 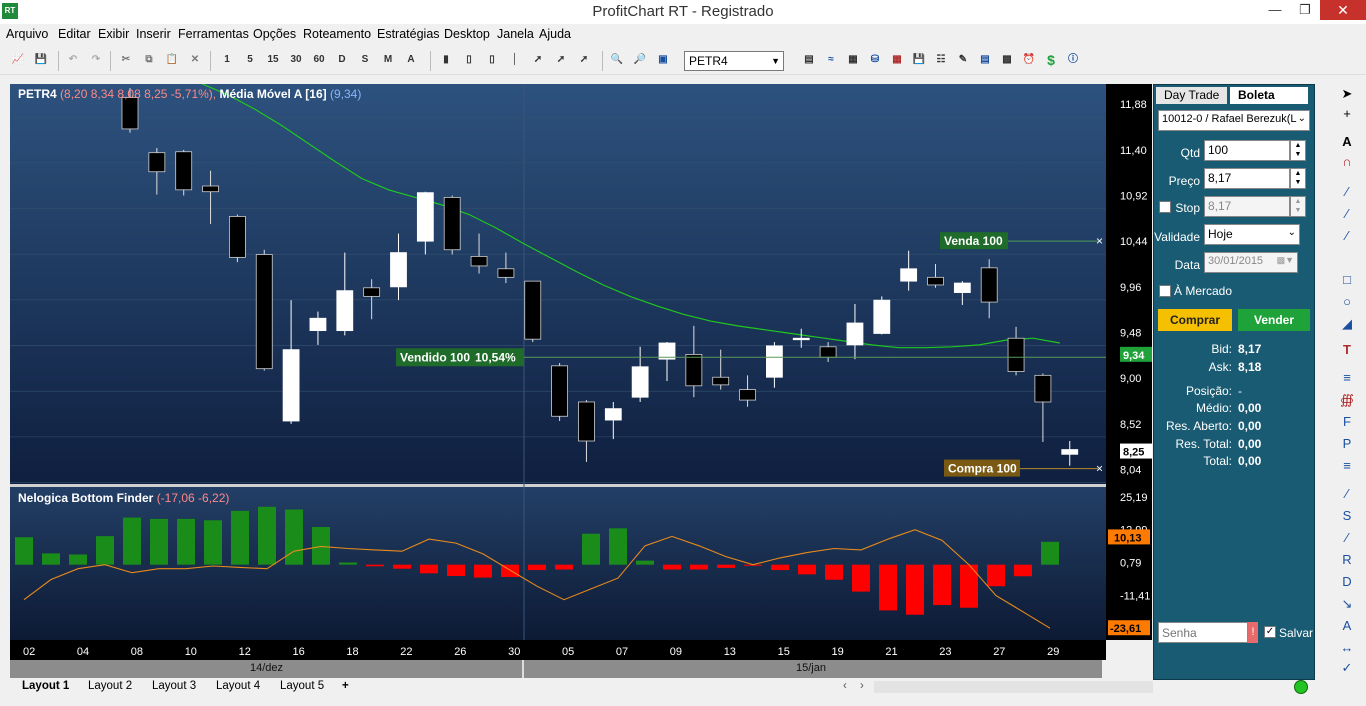 What do you see at coordinates (1347, 626) in the screenshot?
I see `a-tool-icon: A` at bounding box center [1347, 626].